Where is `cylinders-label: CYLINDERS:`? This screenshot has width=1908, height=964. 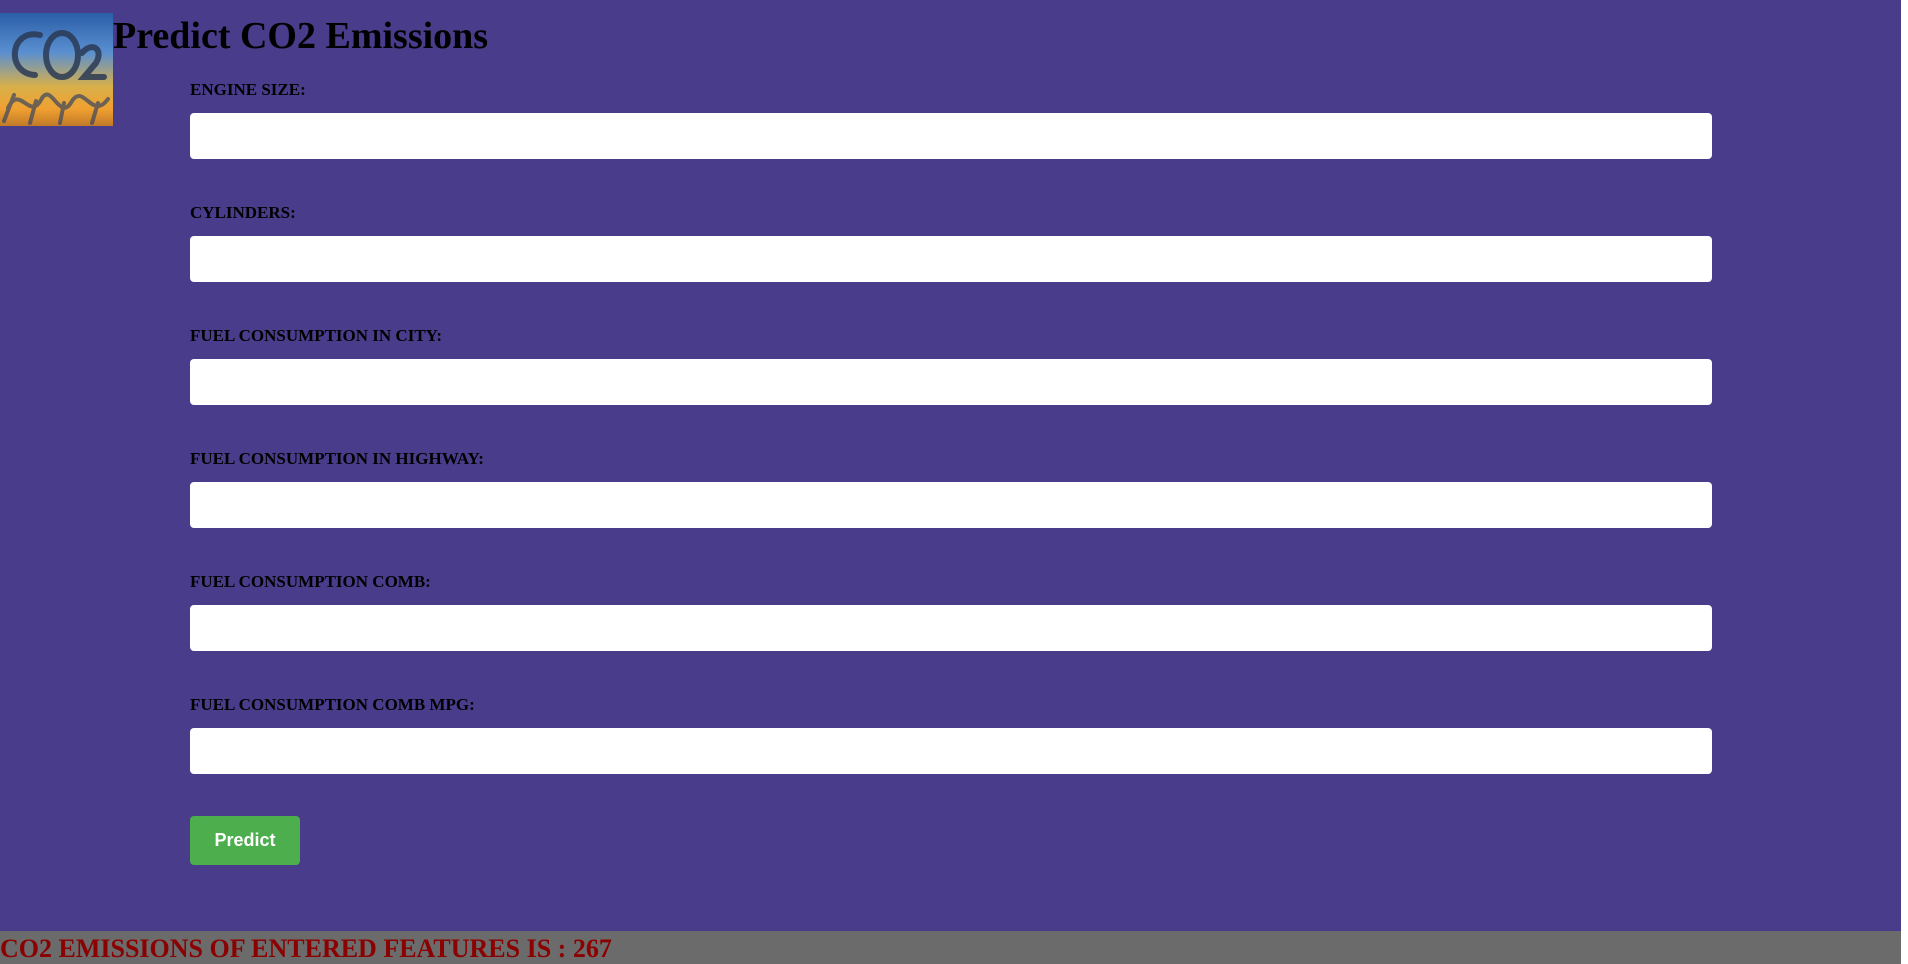 cylinders-label: CYLINDERS: is located at coordinates (243, 212).